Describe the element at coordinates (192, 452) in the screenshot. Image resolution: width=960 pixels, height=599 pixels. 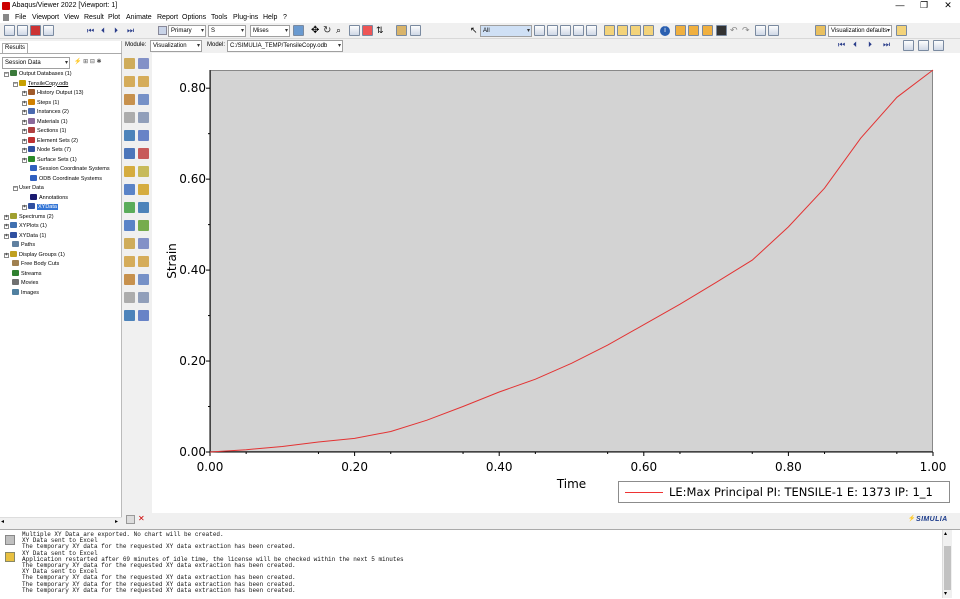
I see `y-tick-label: 0.00` at that location.